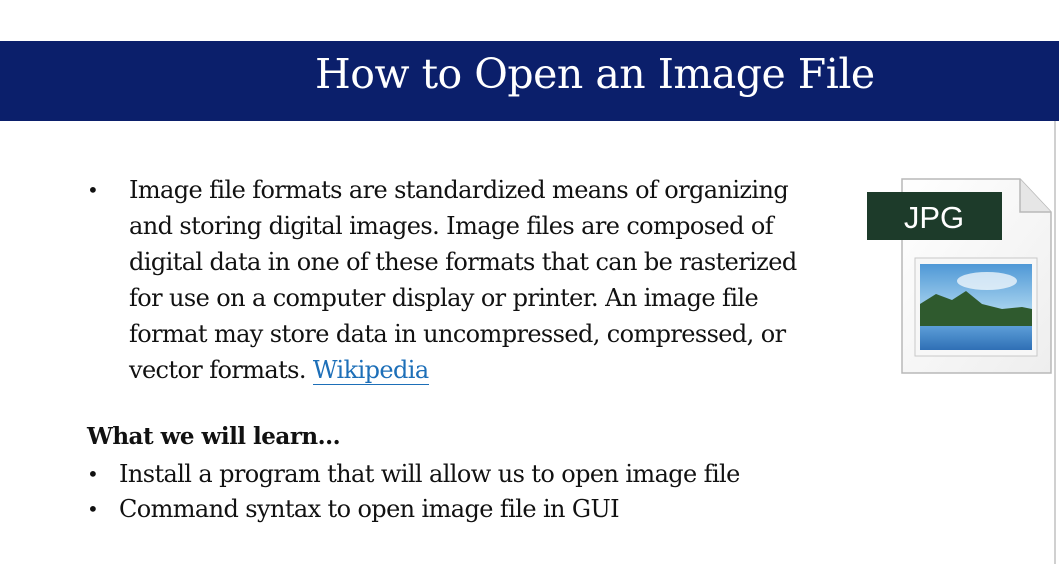  What do you see at coordinates (976, 338) in the screenshot?
I see `image-thumbnail-water` at bounding box center [976, 338].